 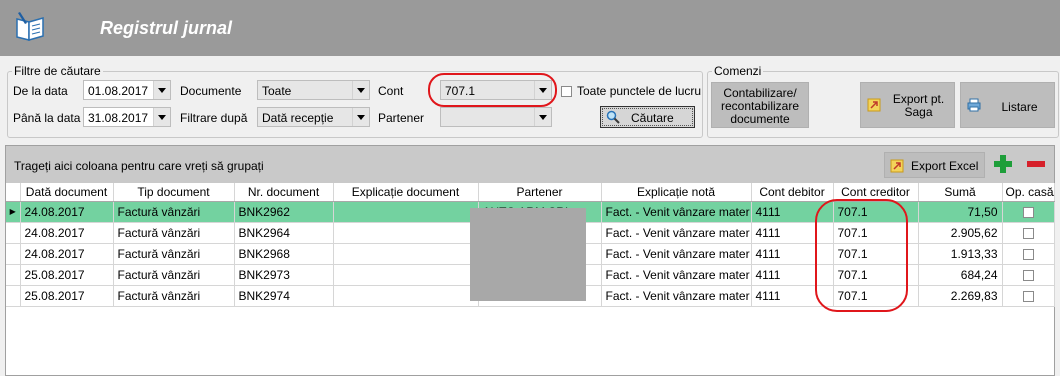 What do you see at coordinates (876, 192) in the screenshot?
I see `column-header: Cont creditor` at bounding box center [876, 192].